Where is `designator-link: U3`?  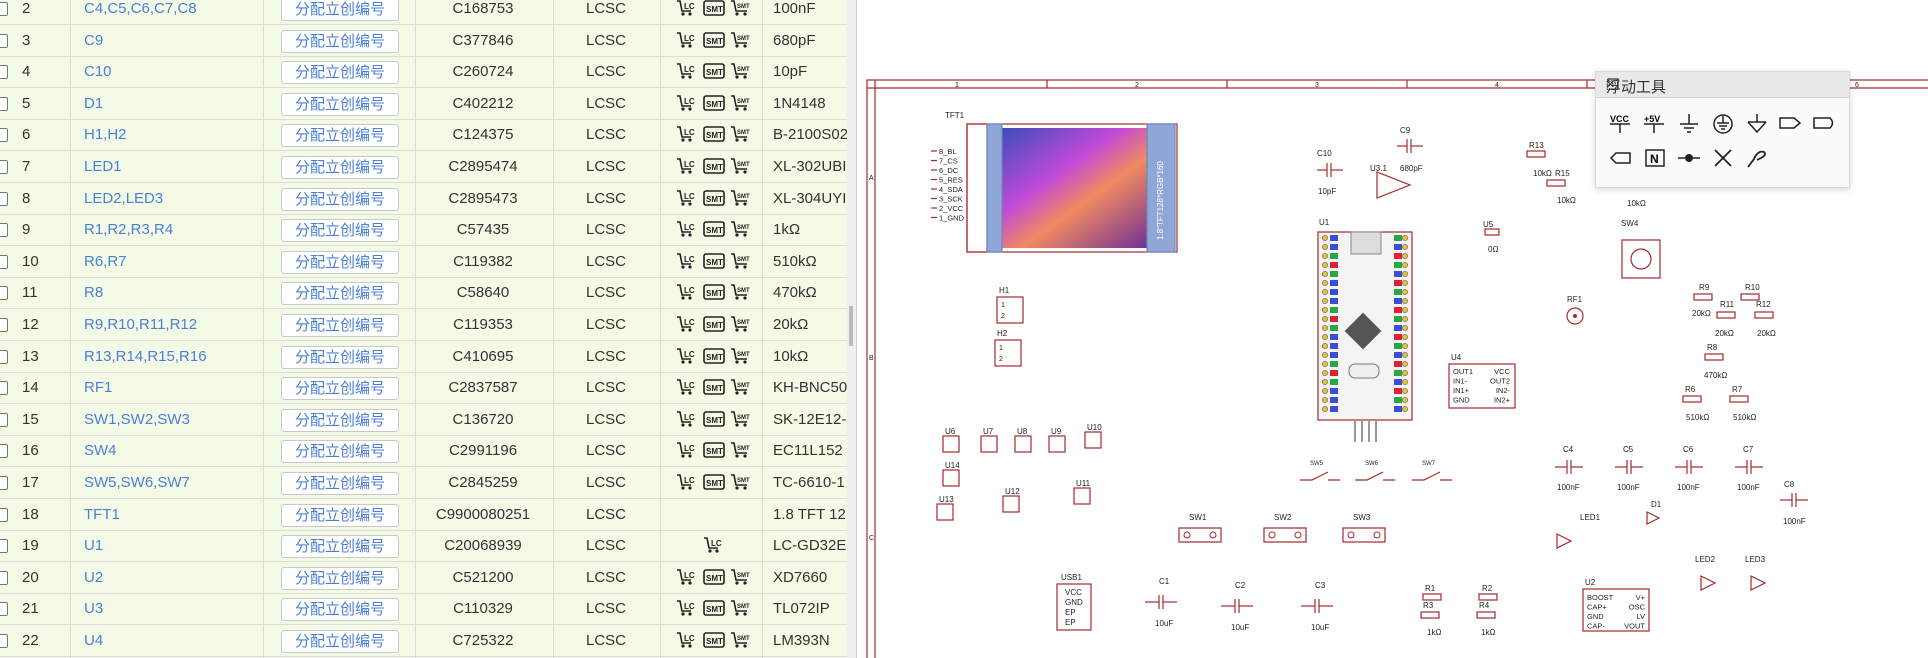
designator-link: U3 is located at coordinates (93, 608).